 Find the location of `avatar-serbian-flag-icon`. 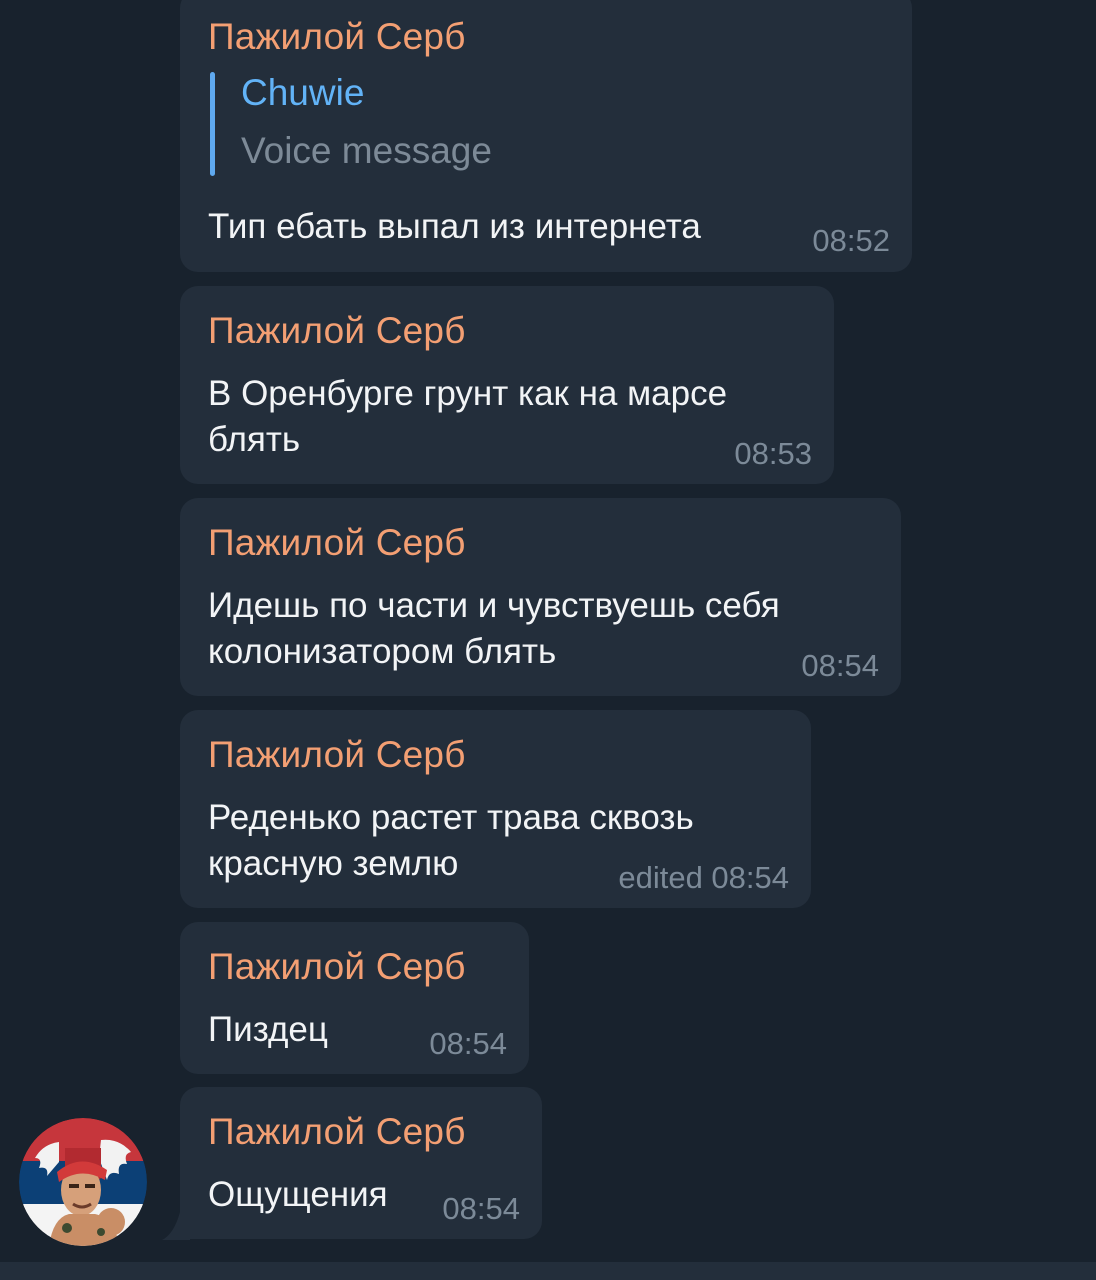

avatar-serbian-flag-icon is located at coordinates (83, 1182).